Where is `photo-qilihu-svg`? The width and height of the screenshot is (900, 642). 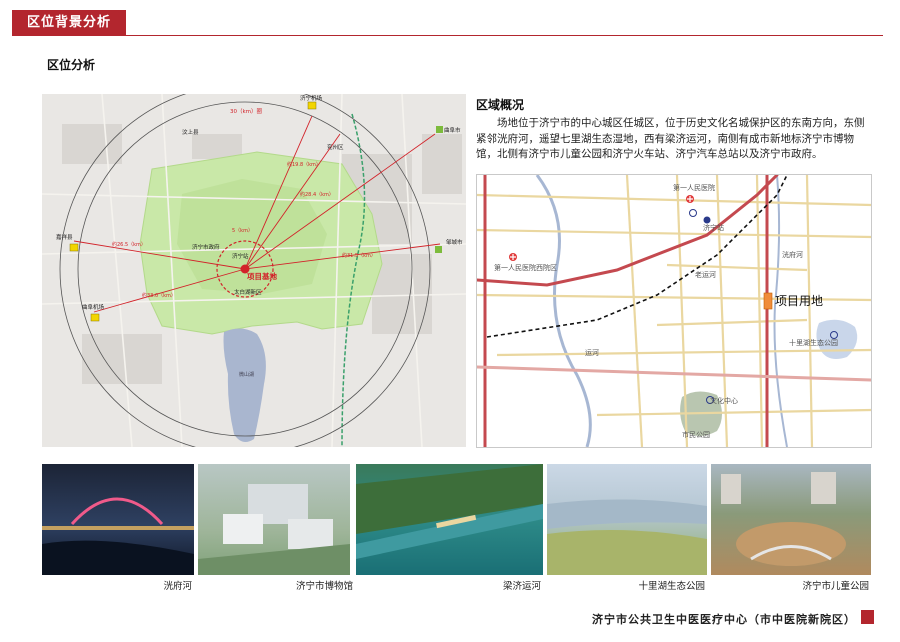 photo-qilihu-svg is located at coordinates (627, 537).